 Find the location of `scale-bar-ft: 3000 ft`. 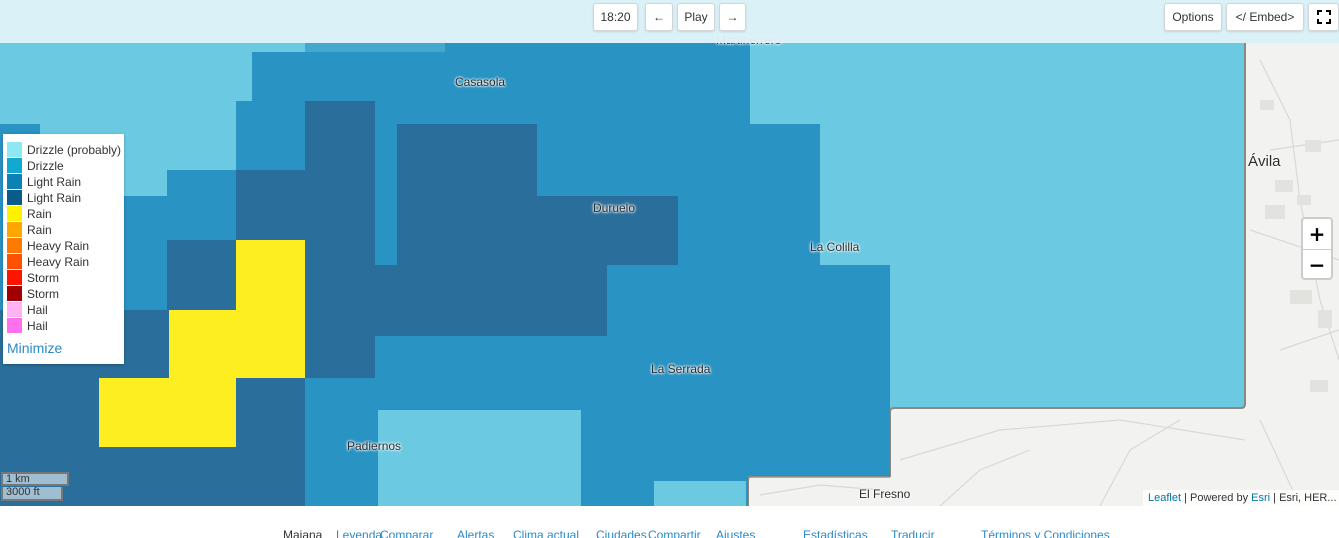

scale-bar-ft: 3000 ft is located at coordinates (32, 494).